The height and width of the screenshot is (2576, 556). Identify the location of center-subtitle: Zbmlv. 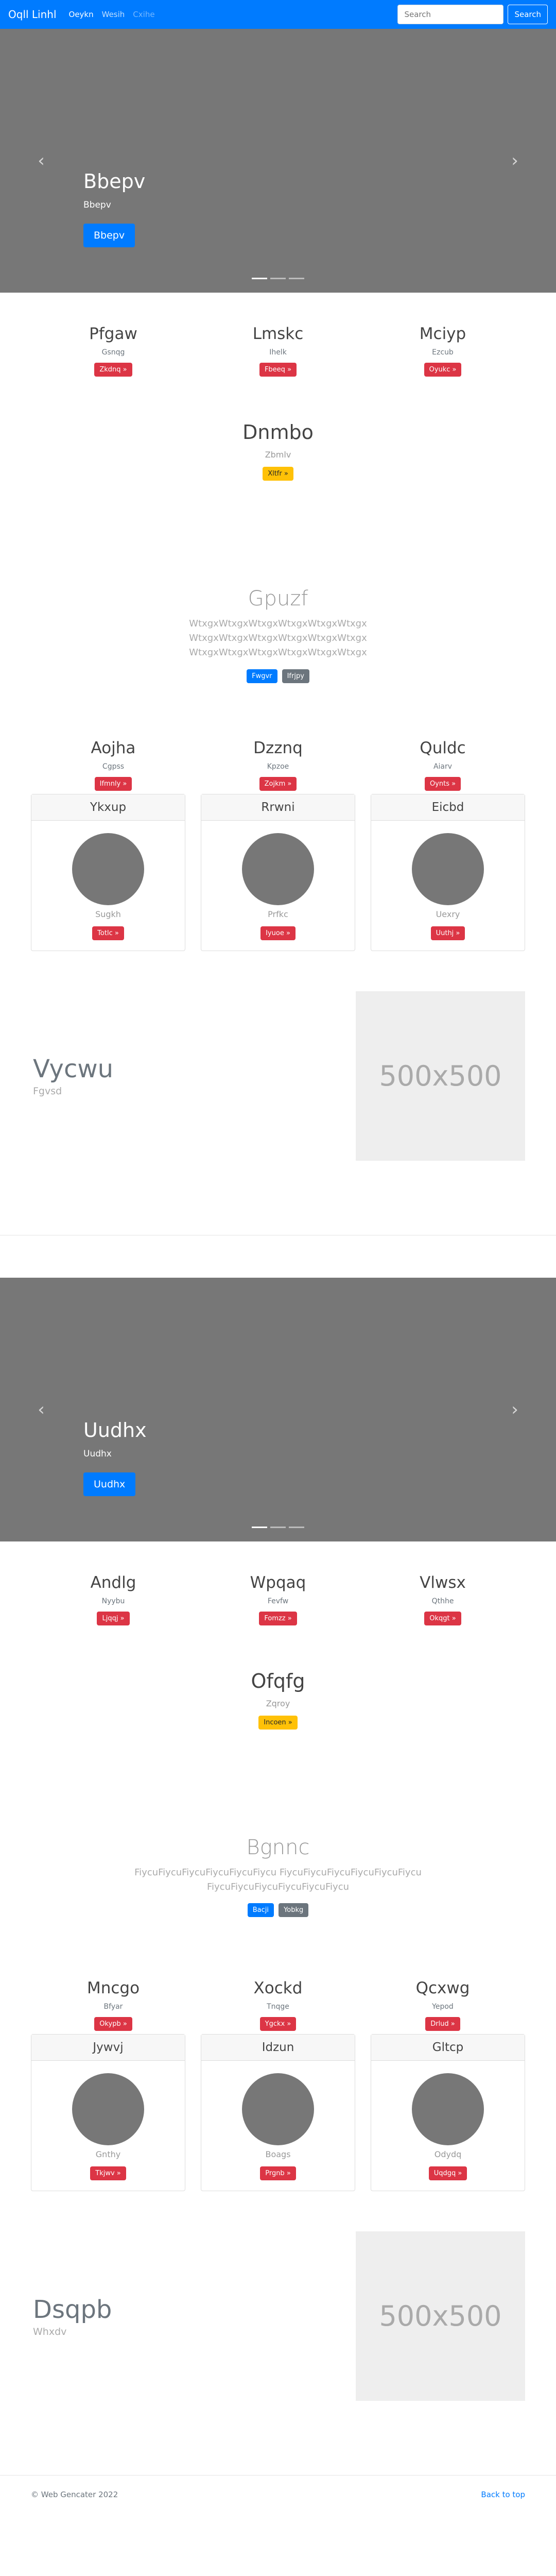
(278, 455).